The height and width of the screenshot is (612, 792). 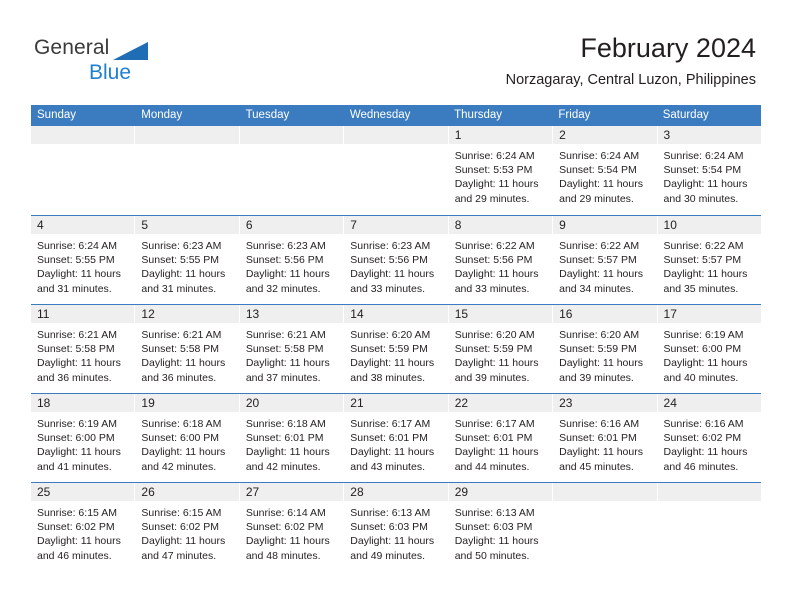 What do you see at coordinates (701, 198) in the screenshot?
I see `daylight-text-line2: and 30 minutes.` at bounding box center [701, 198].